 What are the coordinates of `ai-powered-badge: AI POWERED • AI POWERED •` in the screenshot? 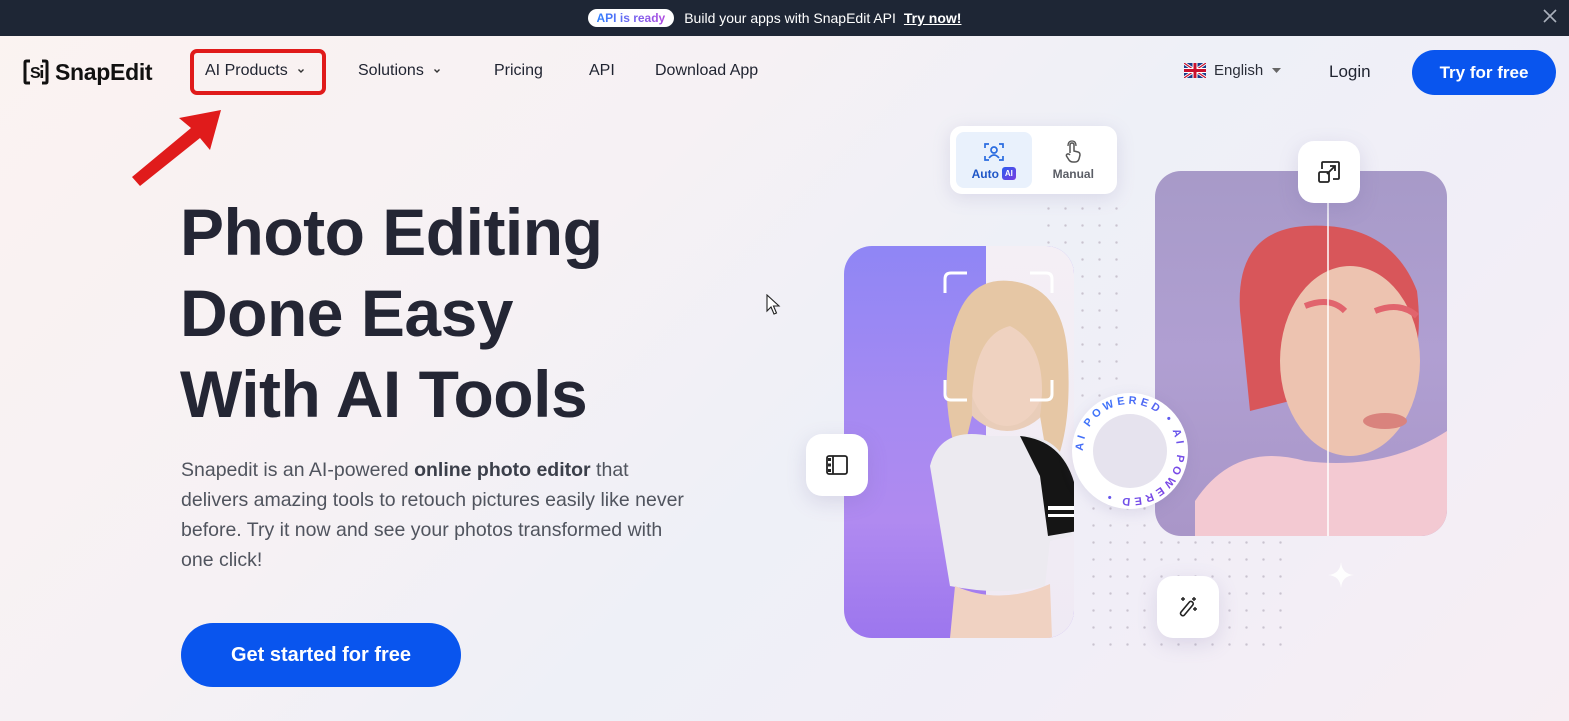 It's located at (1130, 451).